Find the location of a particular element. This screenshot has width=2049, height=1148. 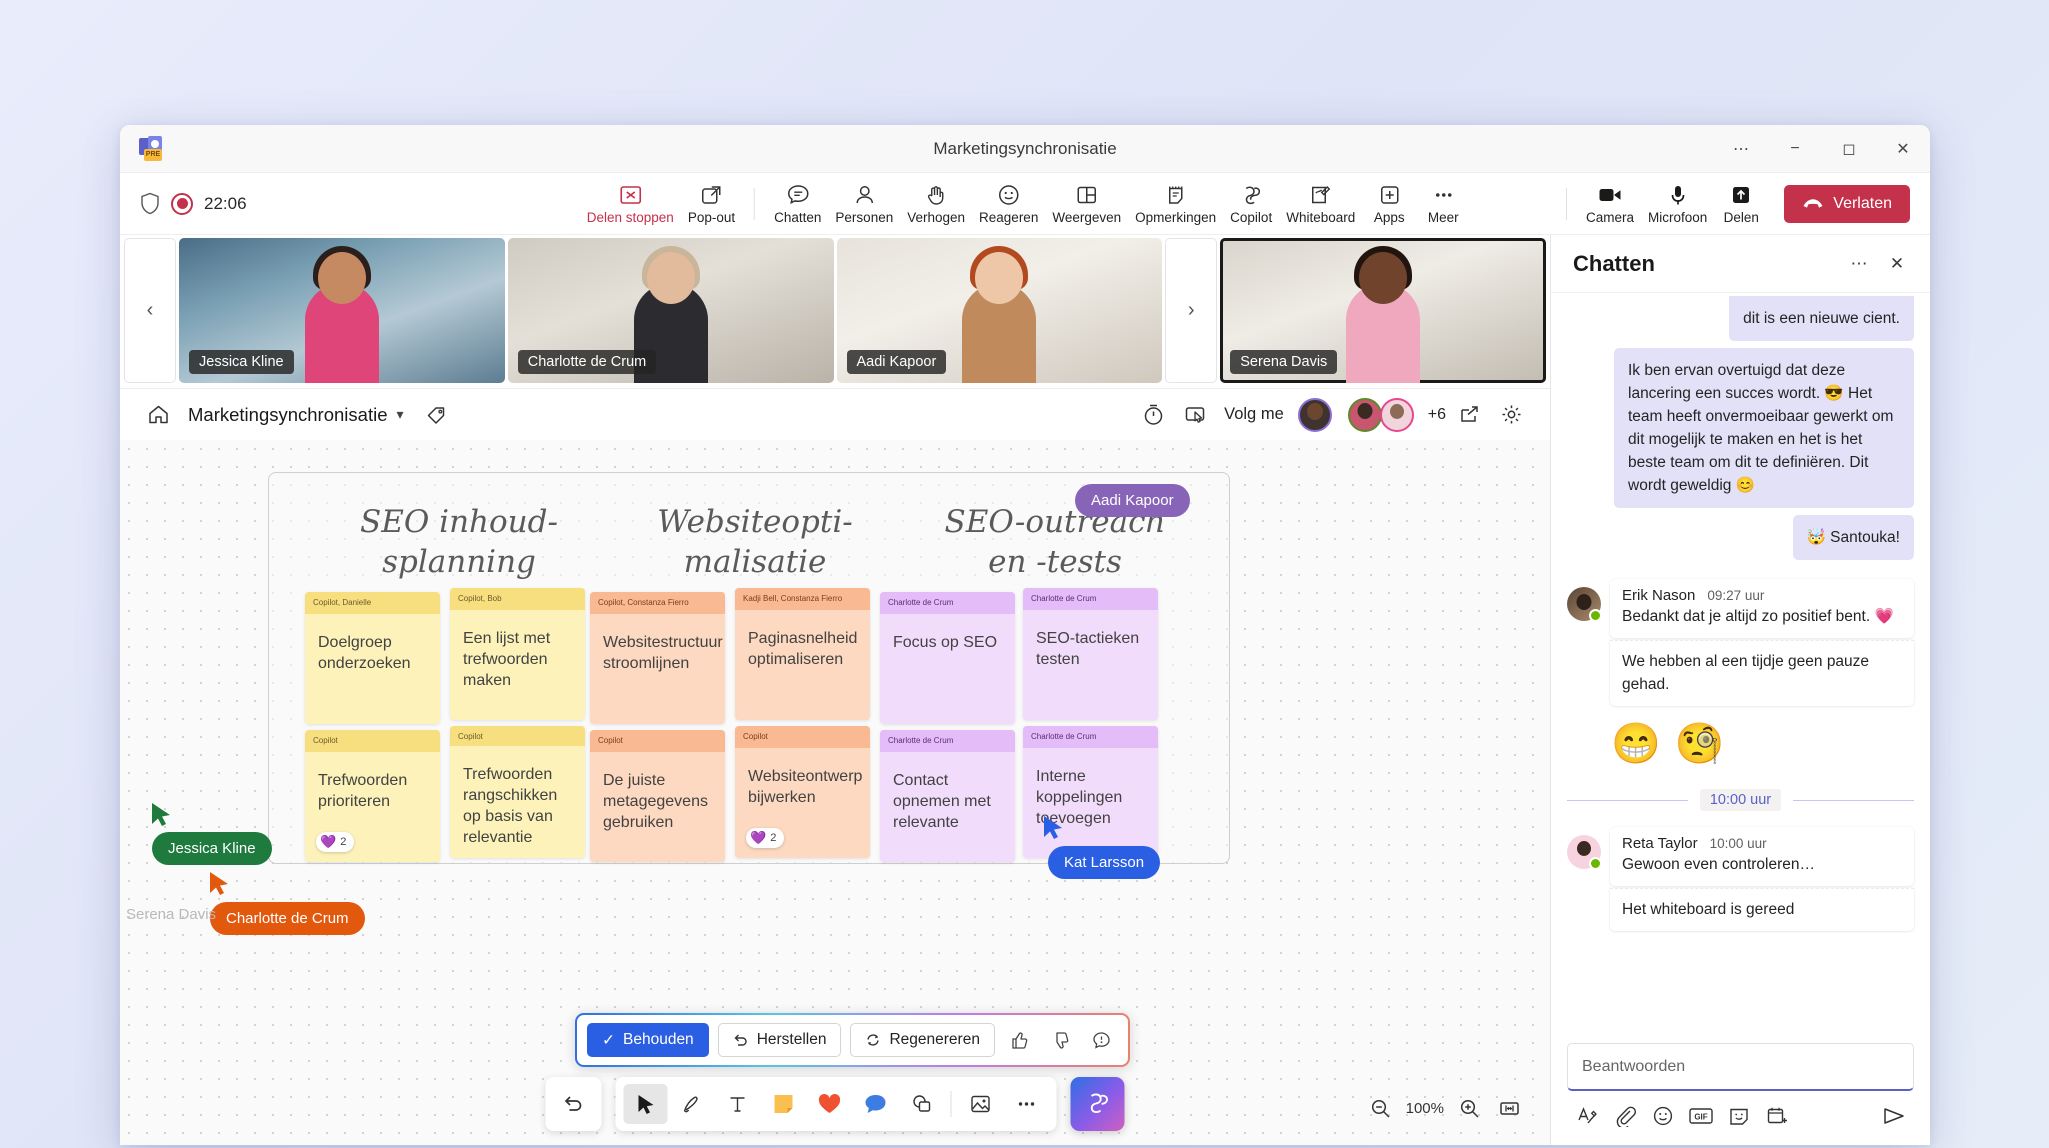

sticky-note-author: Copilot is located at coordinates (372, 741).